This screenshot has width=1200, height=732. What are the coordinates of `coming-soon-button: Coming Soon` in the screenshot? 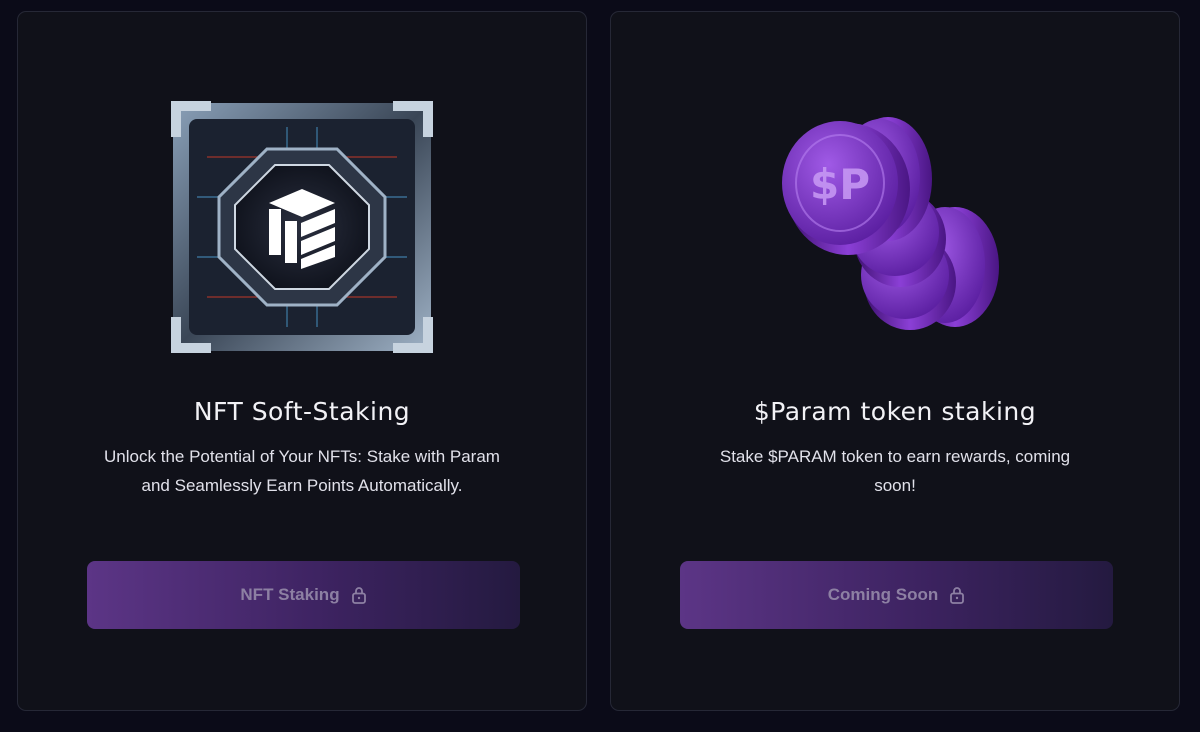 It's located at (896, 595).